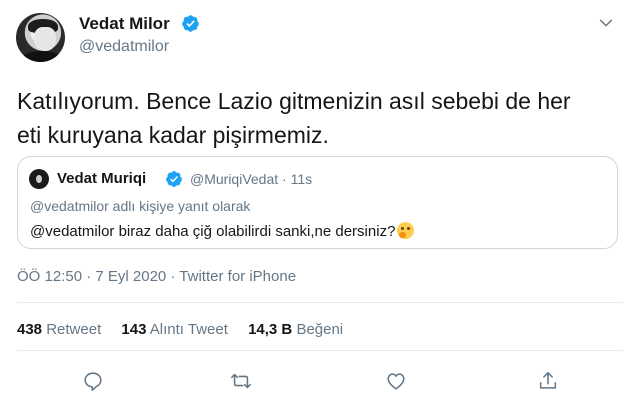 This screenshot has height=413, width=640. Describe the element at coordinates (548, 381) in the screenshot. I see `share-icon` at that location.